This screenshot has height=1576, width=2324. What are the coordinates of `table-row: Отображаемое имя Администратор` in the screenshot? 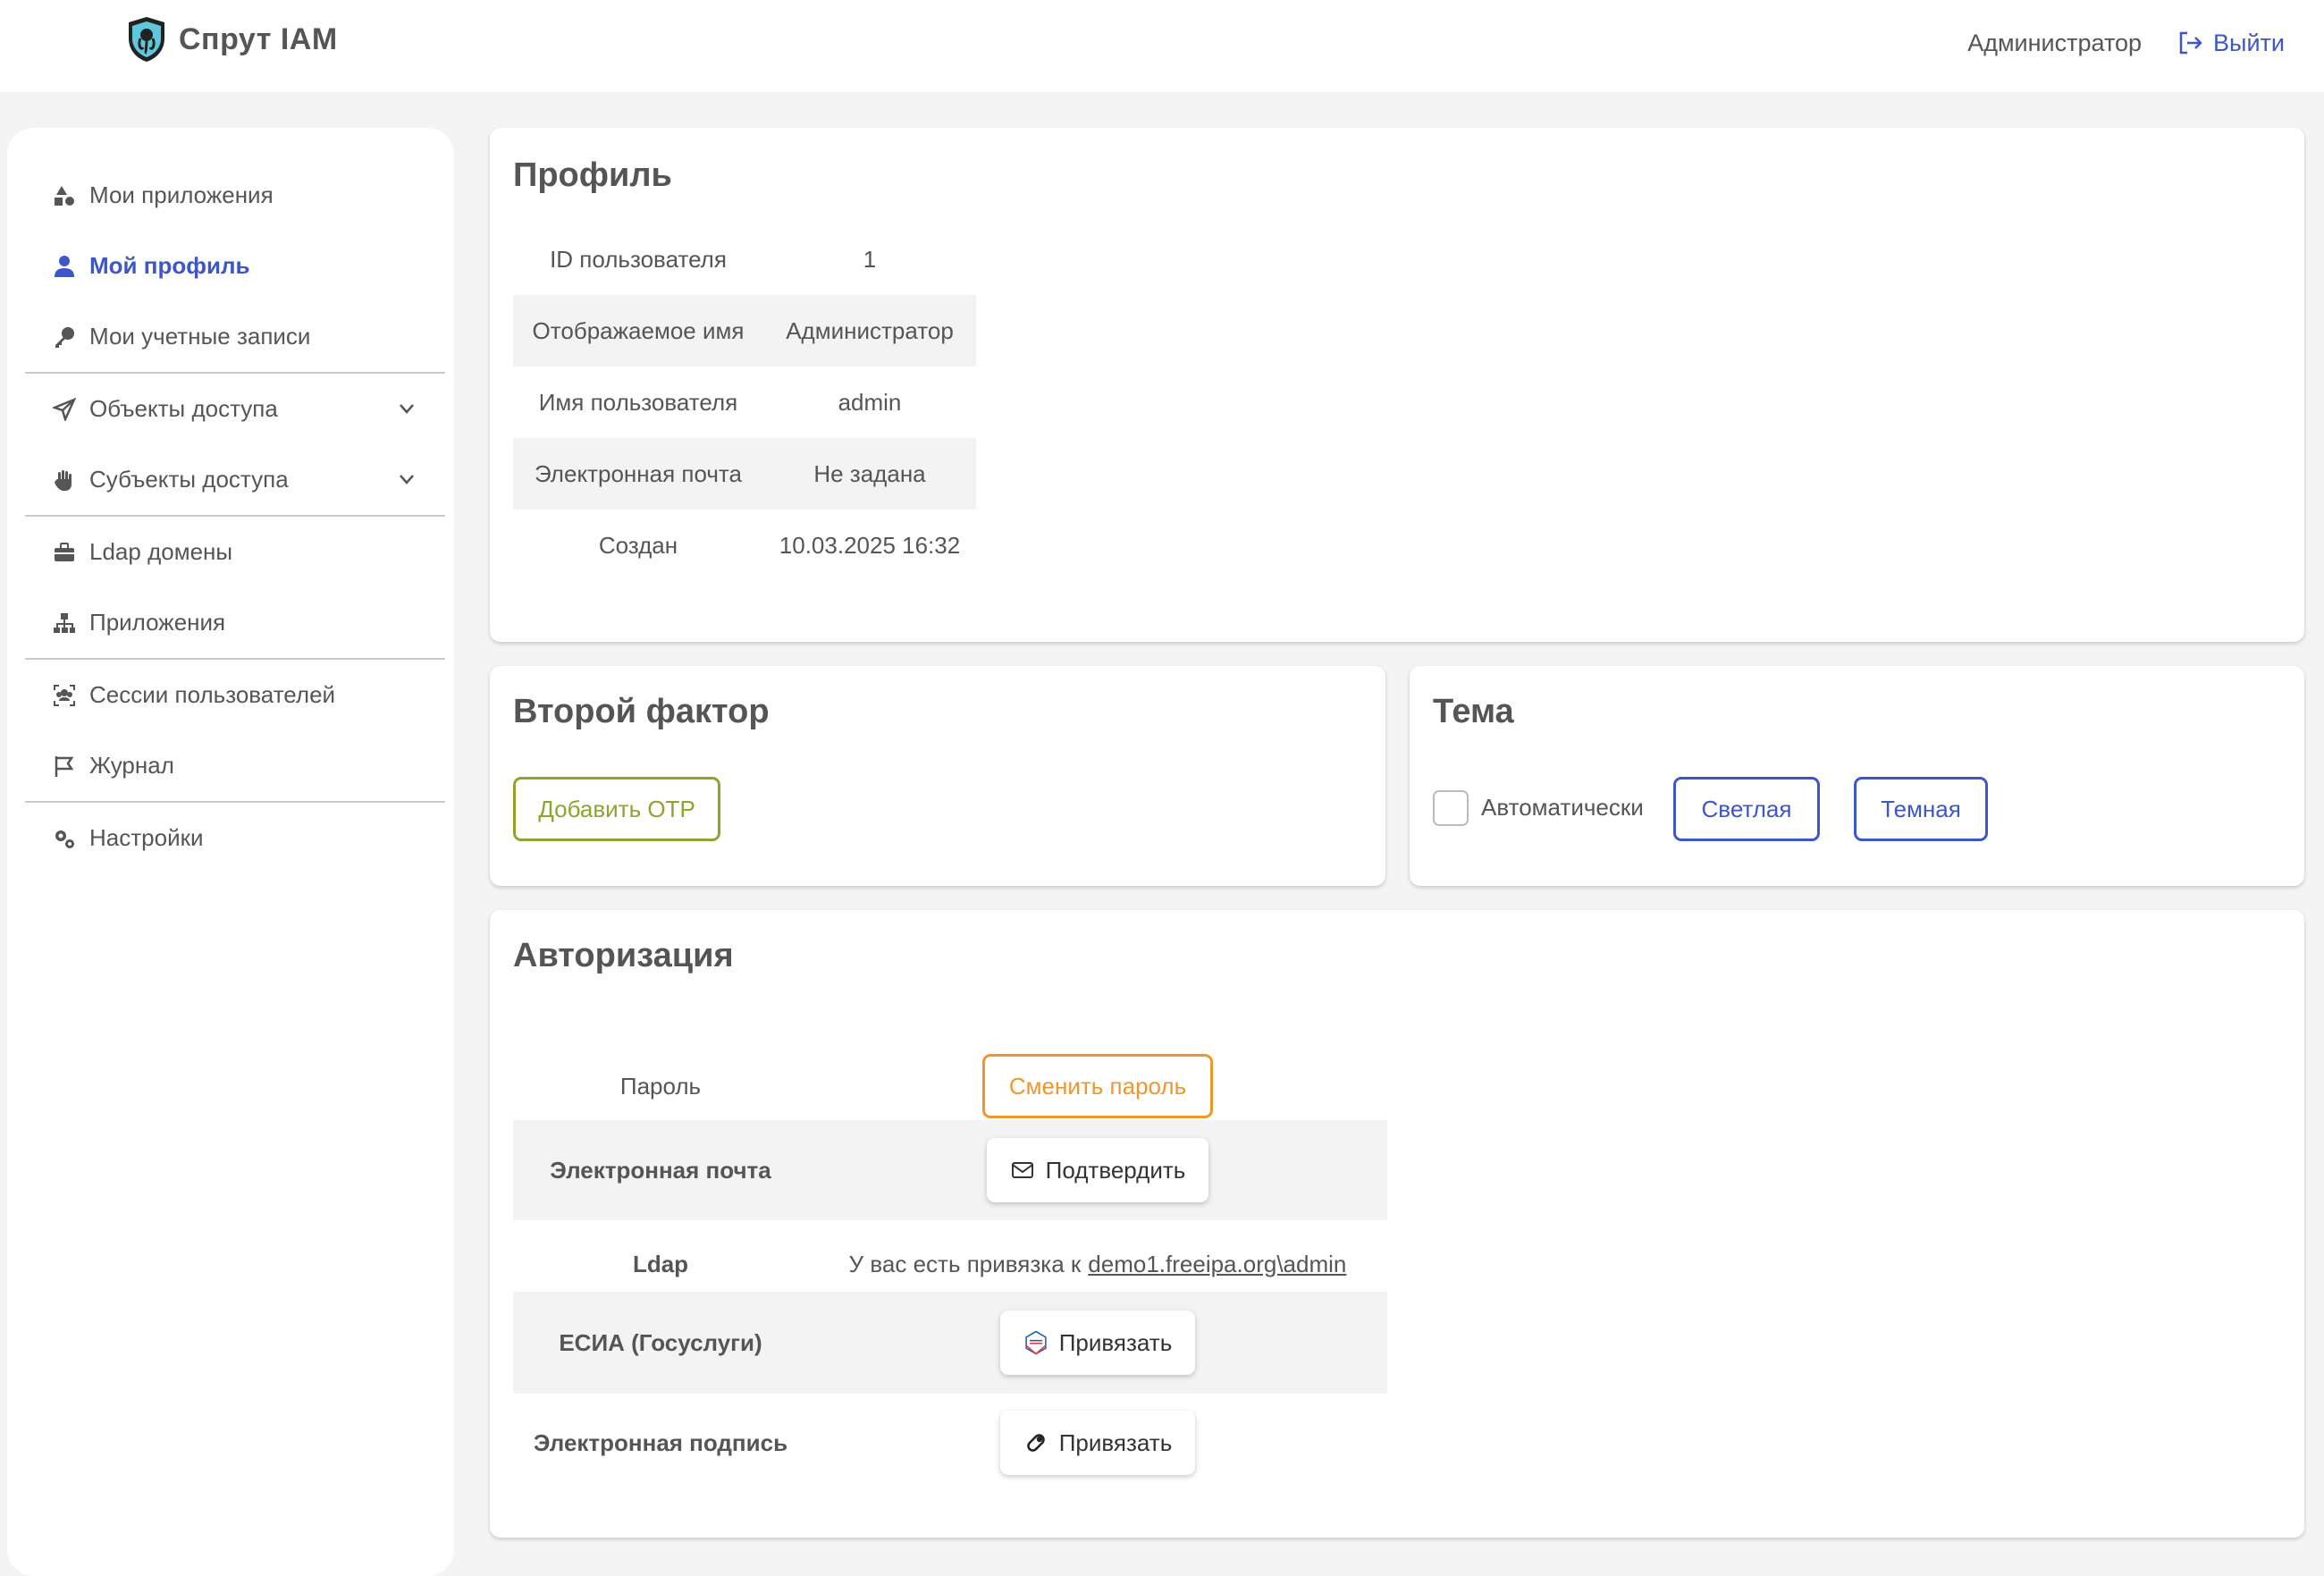 It's located at (744, 331).